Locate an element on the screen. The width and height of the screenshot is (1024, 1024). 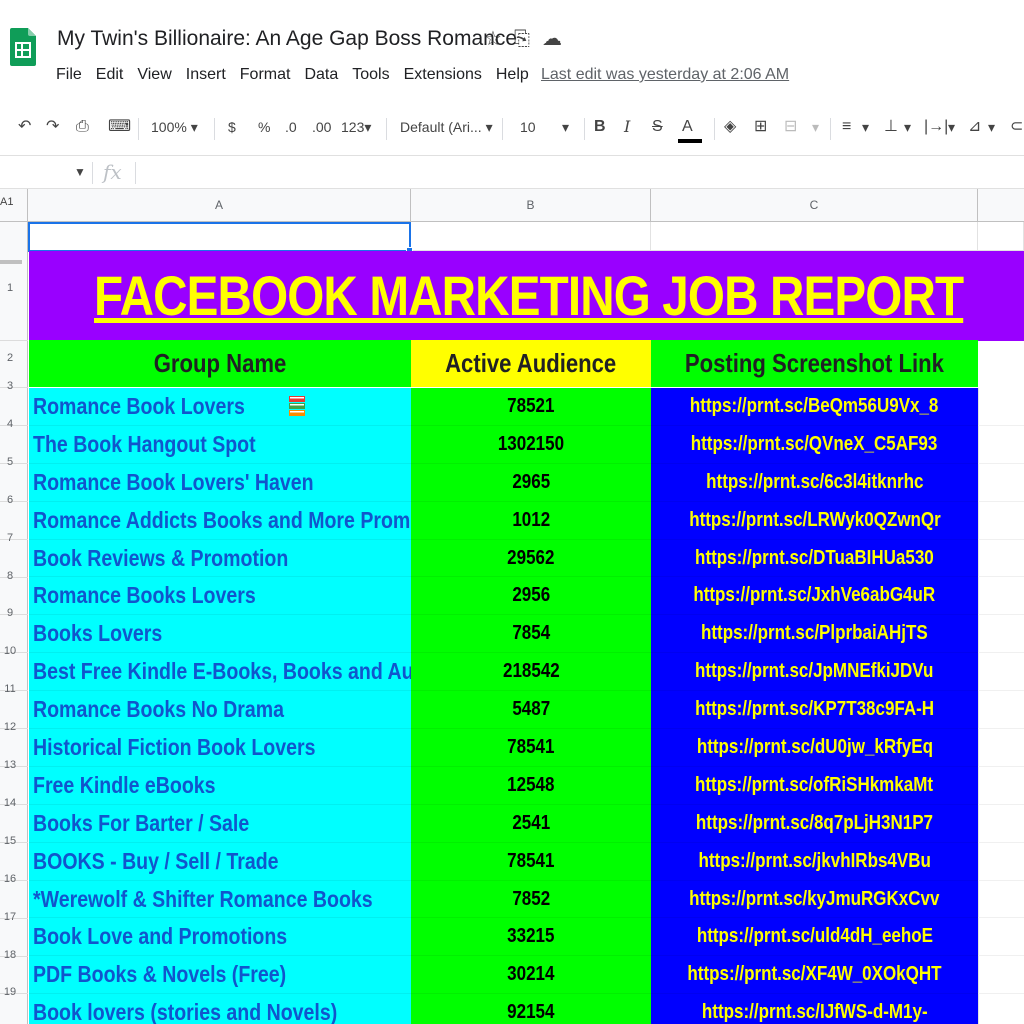
active-audience-cell: 33215 is located at coordinates (531, 937).